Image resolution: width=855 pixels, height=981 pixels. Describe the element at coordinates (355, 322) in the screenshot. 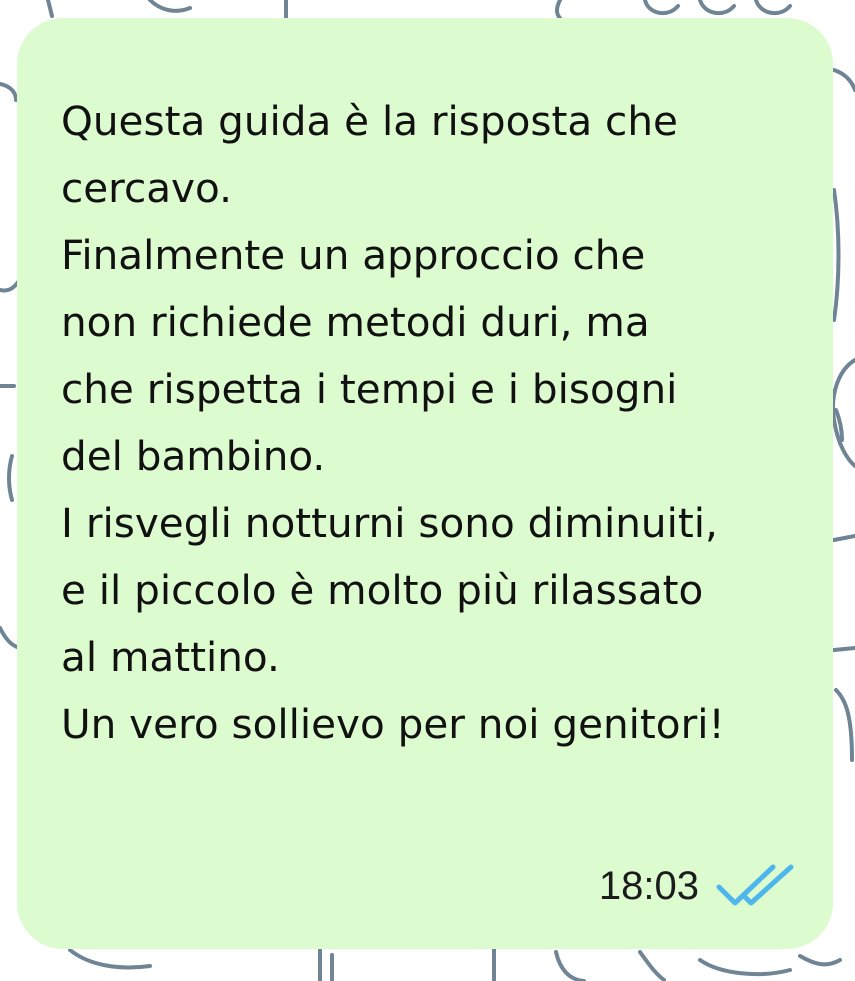

I see `message-line: non richiede metodi duri, ma` at that location.